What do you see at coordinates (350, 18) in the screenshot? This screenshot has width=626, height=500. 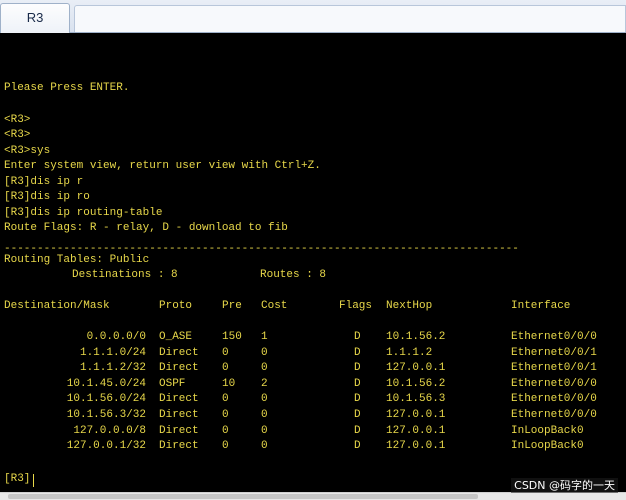 I see `tab-strip-empty` at bounding box center [350, 18].